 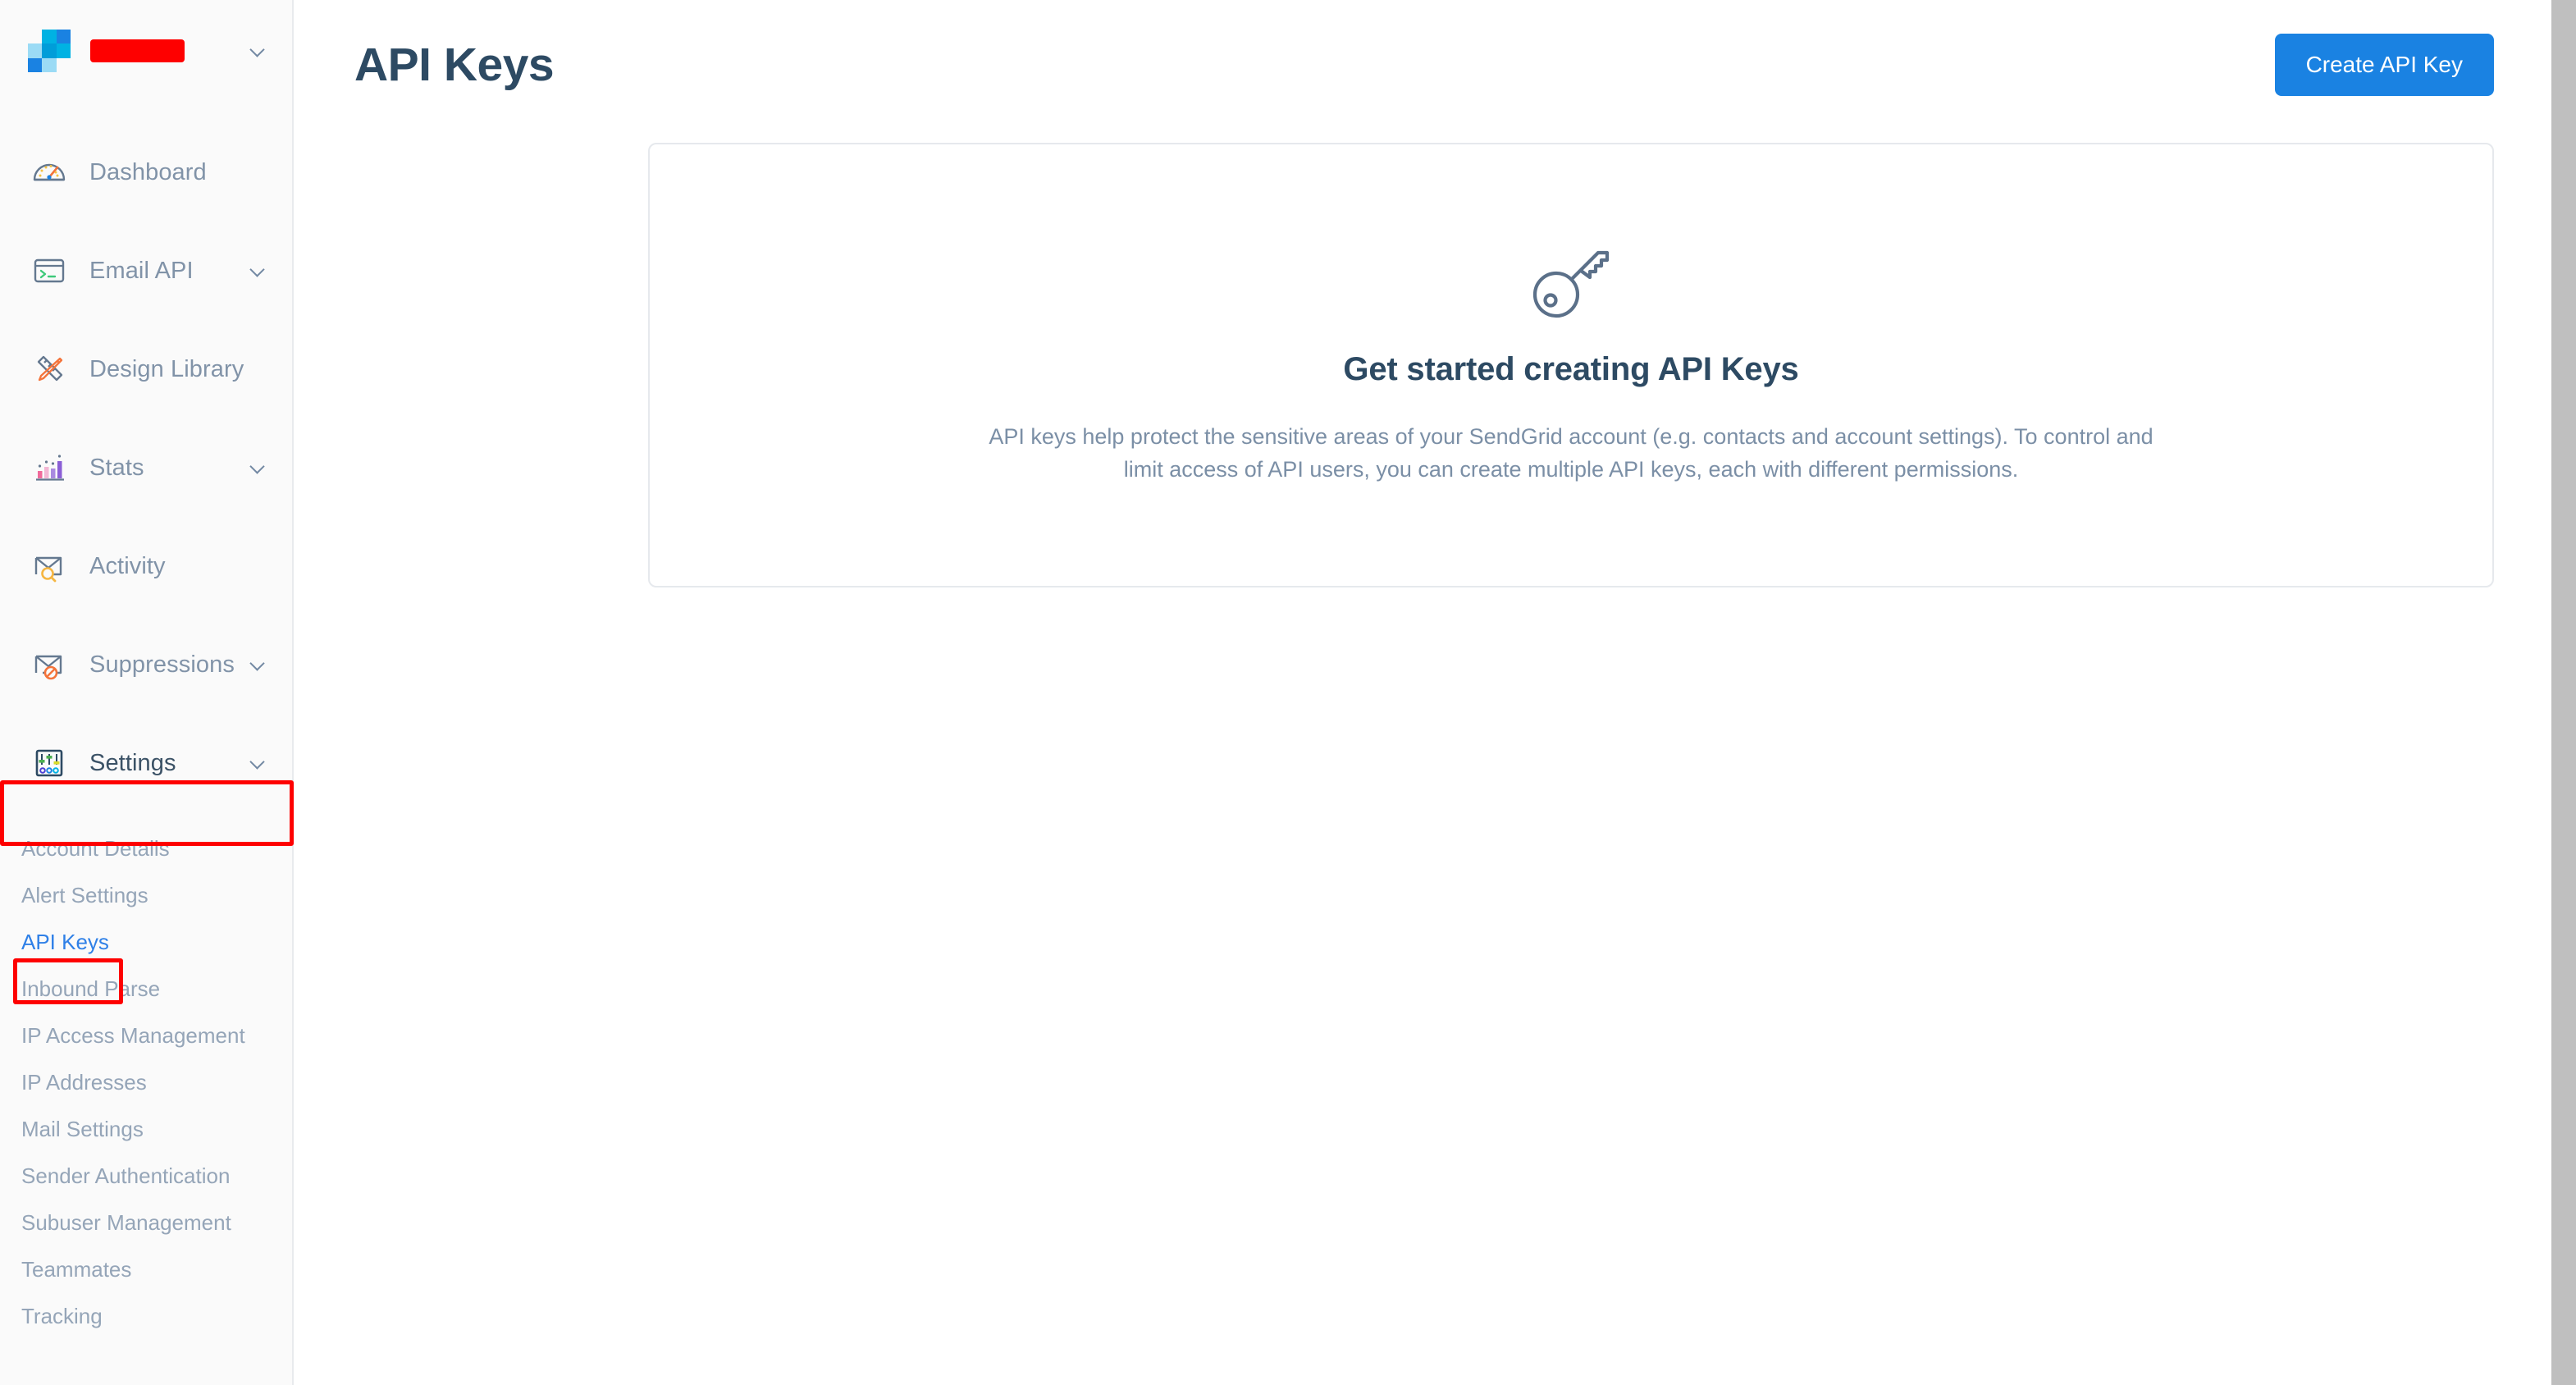 I want to click on sendgrid-logo-icon, so click(x=50, y=51).